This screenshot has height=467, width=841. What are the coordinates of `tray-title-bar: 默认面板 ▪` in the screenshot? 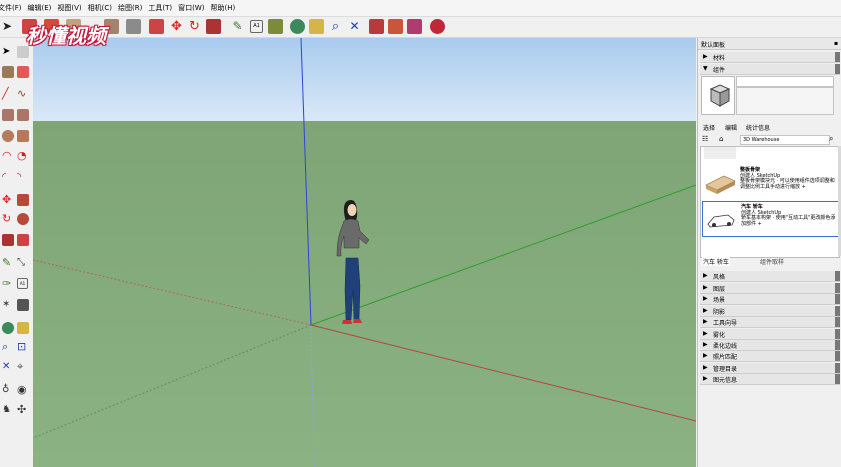 It's located at (769, 44).